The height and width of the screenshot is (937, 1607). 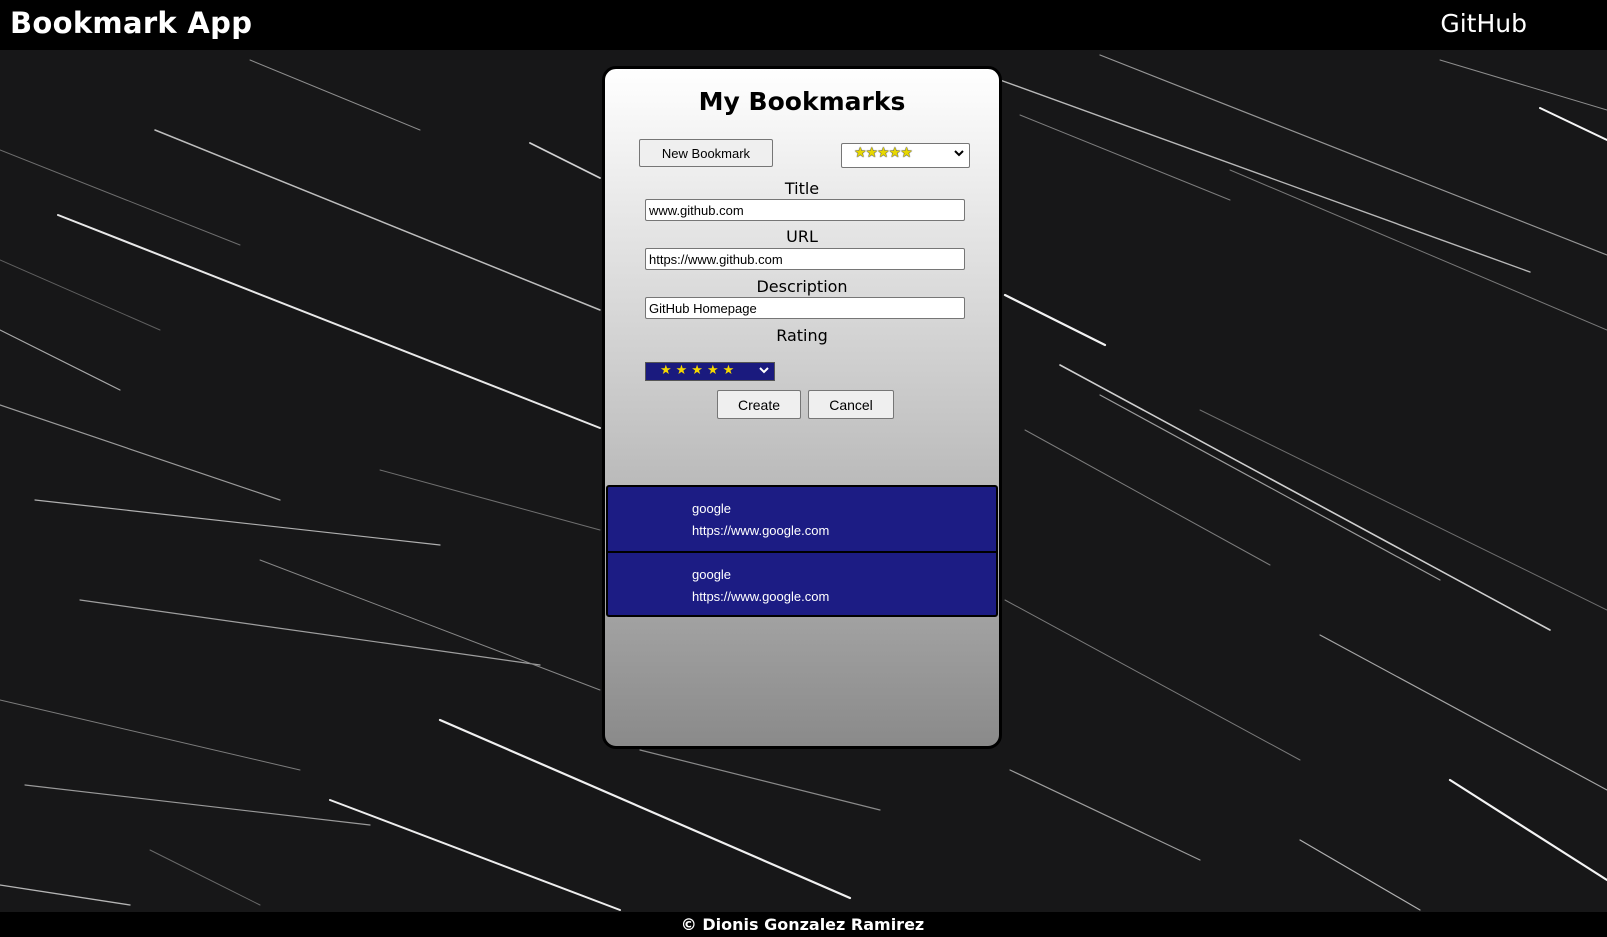 I want to click on cancel-button: Cancel, so click(x=851, y=404).